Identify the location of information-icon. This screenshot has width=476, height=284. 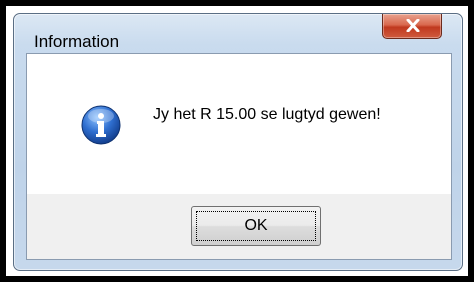
(101, 125).